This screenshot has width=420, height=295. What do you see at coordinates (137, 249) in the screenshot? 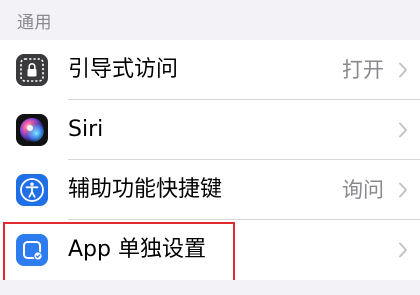
I see `row-label: App 单独设置` at bounding box center [137, 249].